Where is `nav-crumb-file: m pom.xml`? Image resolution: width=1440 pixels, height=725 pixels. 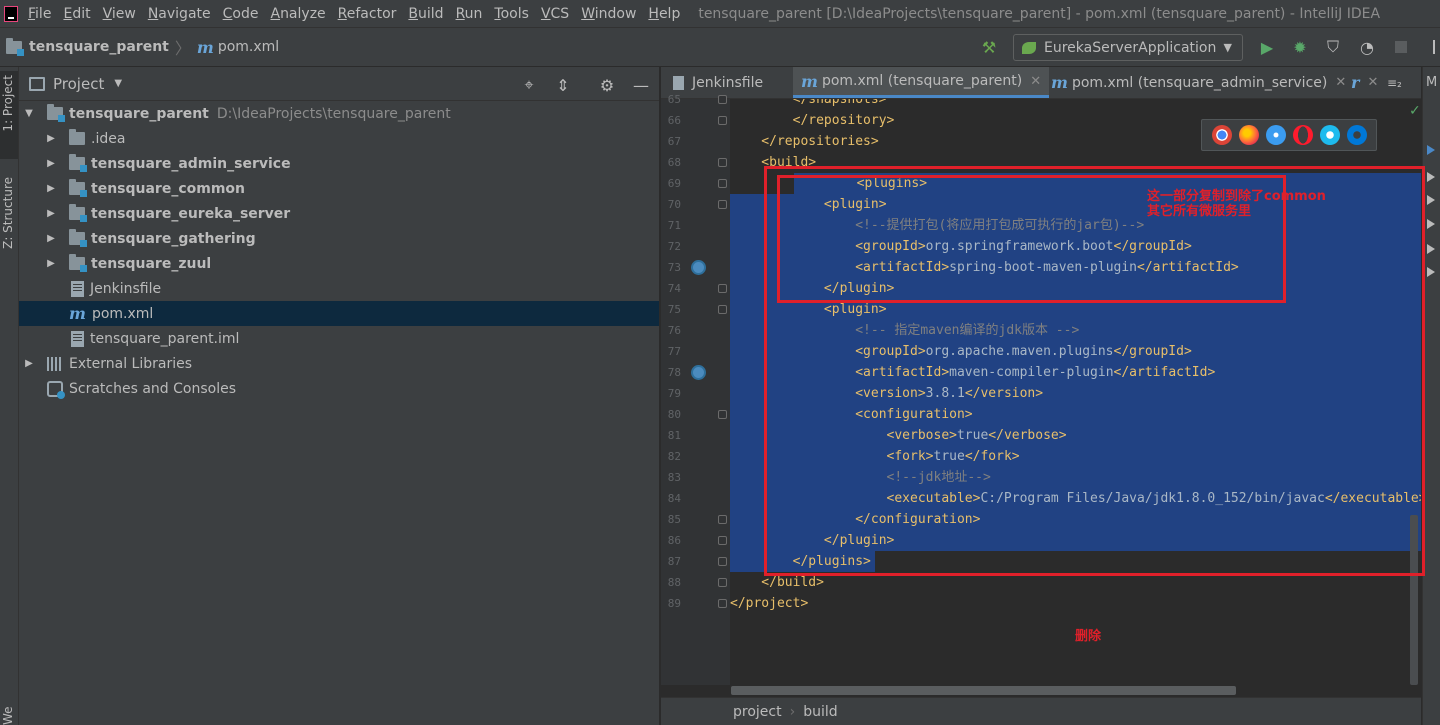
nav-crumb-file: m pom.xml is located at coordinates (238, 47).